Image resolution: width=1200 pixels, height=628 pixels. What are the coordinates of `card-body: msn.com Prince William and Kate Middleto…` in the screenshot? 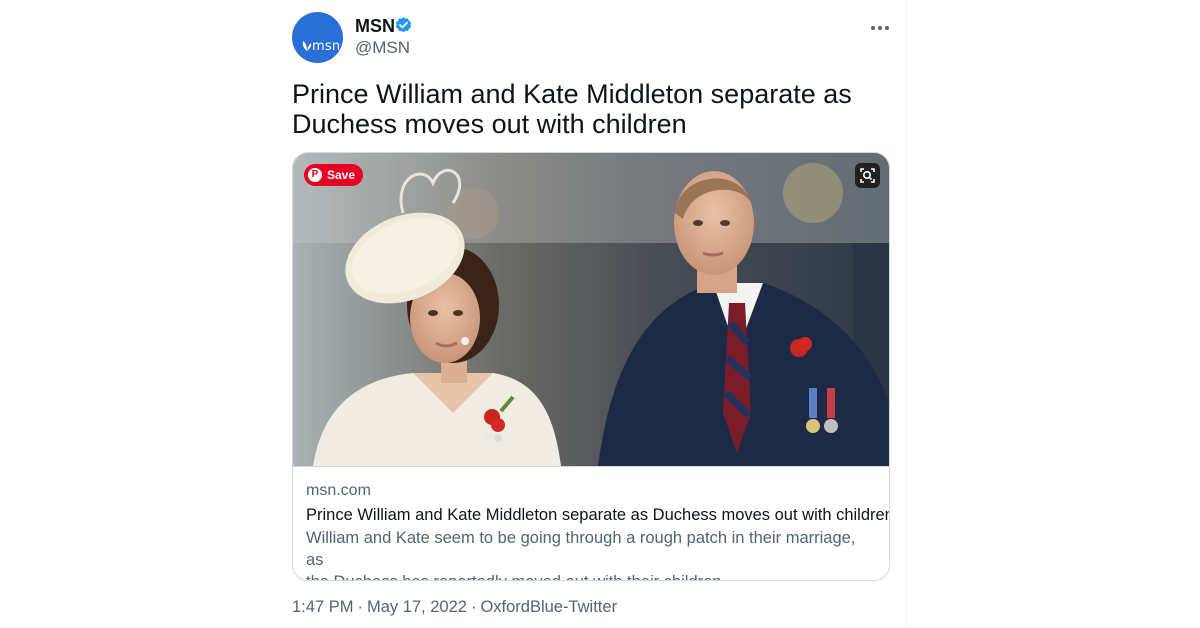 It's located at (591, 523).